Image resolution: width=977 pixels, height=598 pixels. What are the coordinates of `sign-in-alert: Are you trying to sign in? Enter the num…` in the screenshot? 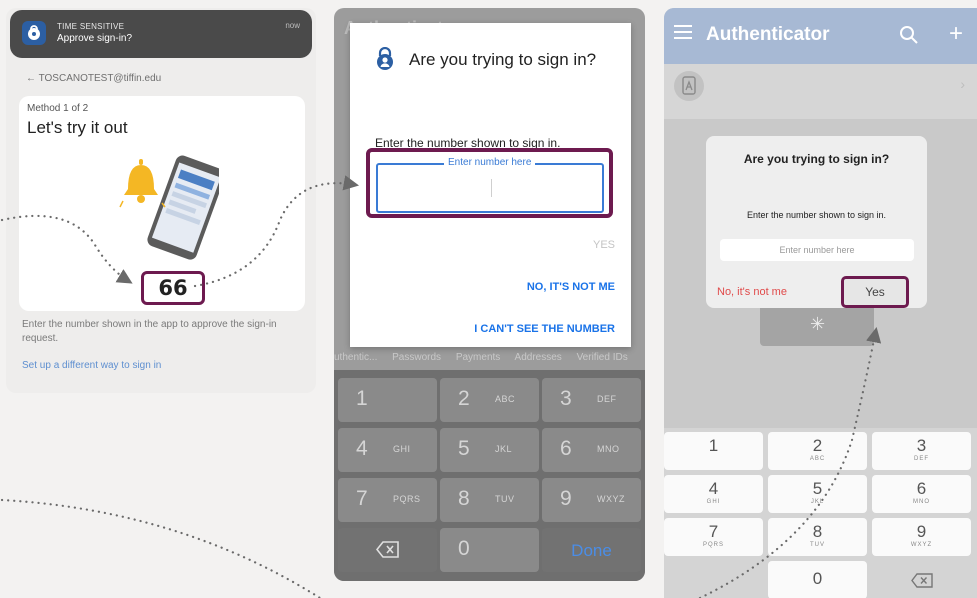 It's located at (816, 222).